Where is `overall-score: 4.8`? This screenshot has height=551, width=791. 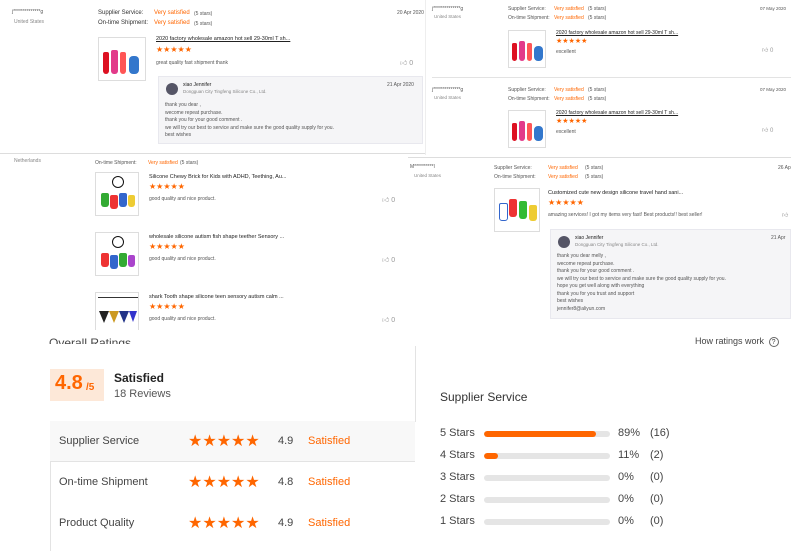 overall-score: 4.8 is located at coordinates (69, 383).